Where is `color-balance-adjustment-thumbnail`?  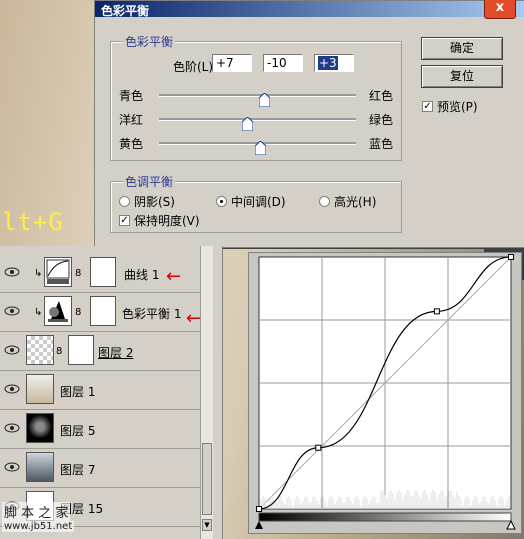 color-balance-adjustment-thumbnail is located at coordinates (58, 311).